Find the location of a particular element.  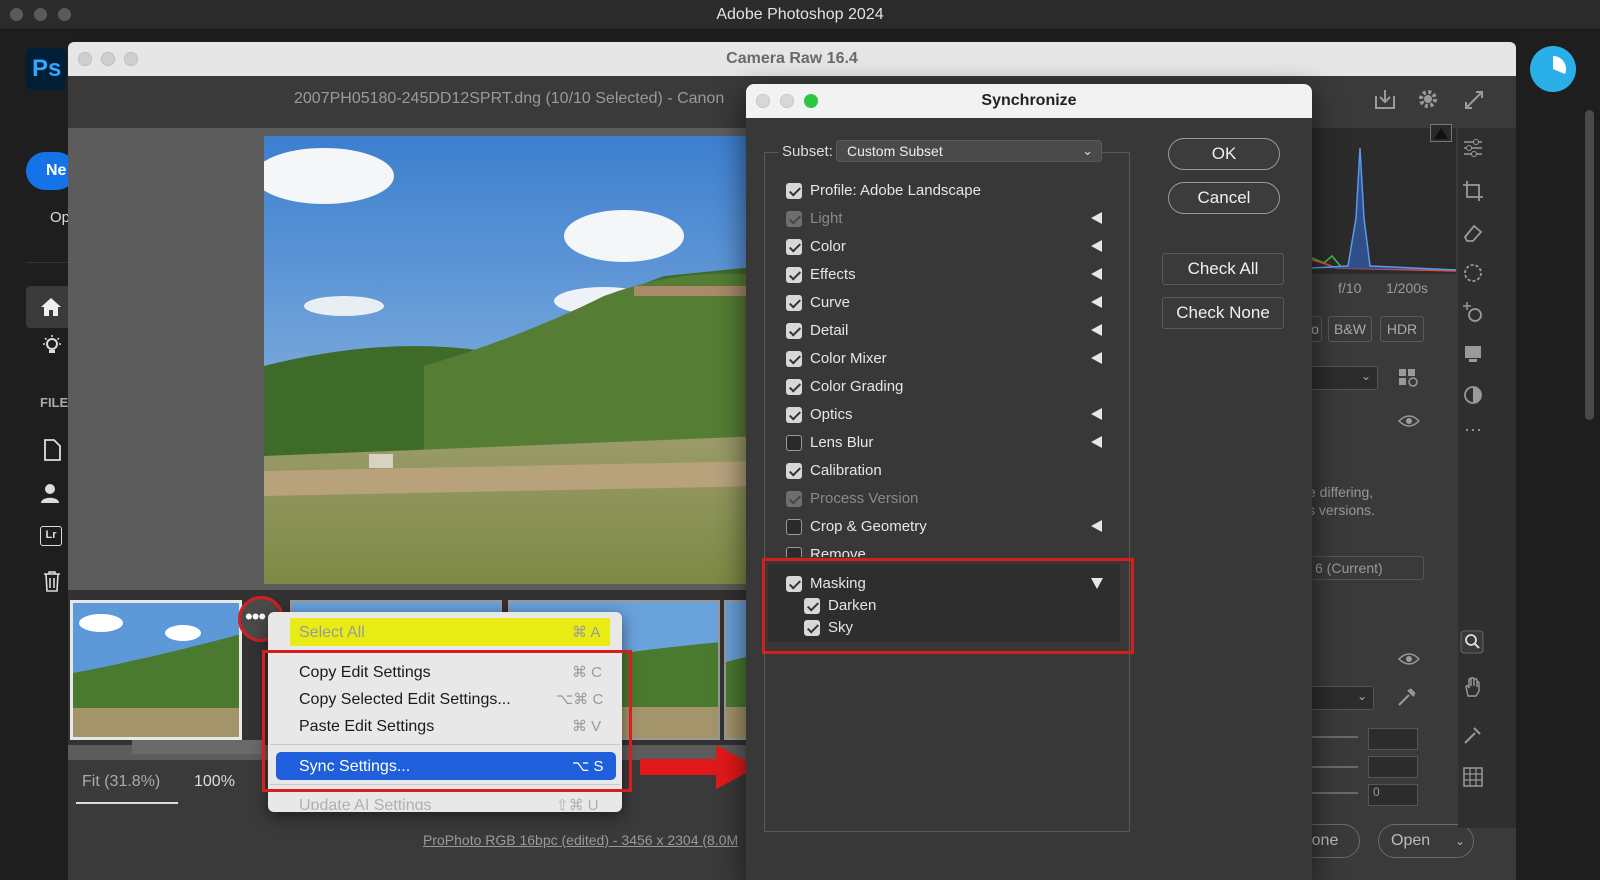

people-icon is located at coordinates (52, 493).